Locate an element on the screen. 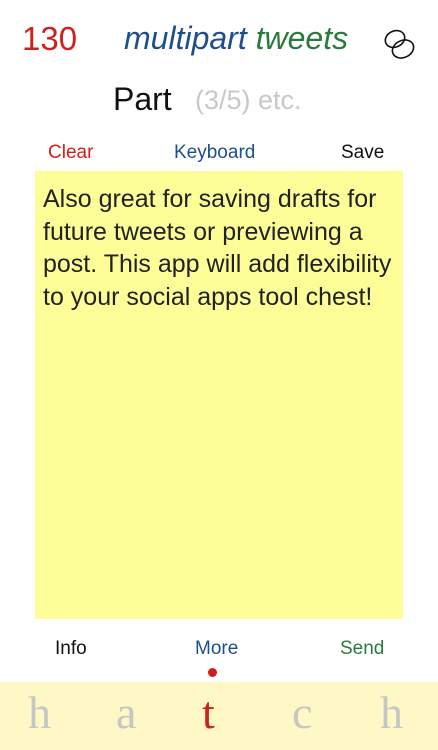 This screenshot has width=438, height=750. app-title-multipart: multipart is located at coordinates (185, 38).